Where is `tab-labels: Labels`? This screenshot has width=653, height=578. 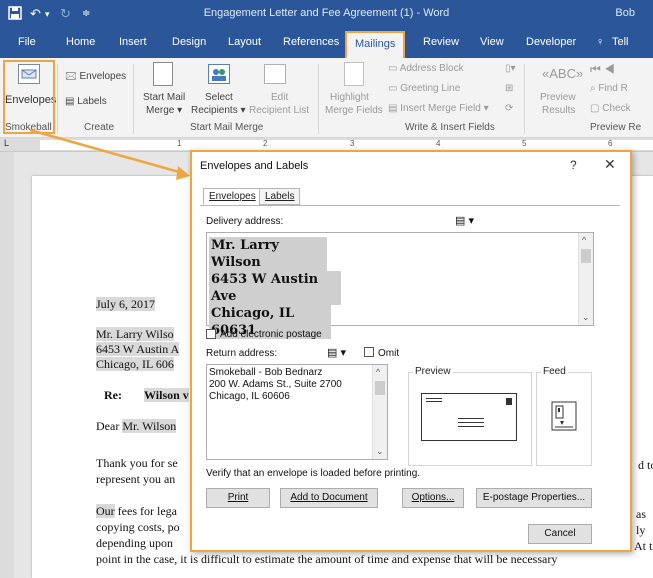
tab-labels: Labels is located at coordinates (280, 196).